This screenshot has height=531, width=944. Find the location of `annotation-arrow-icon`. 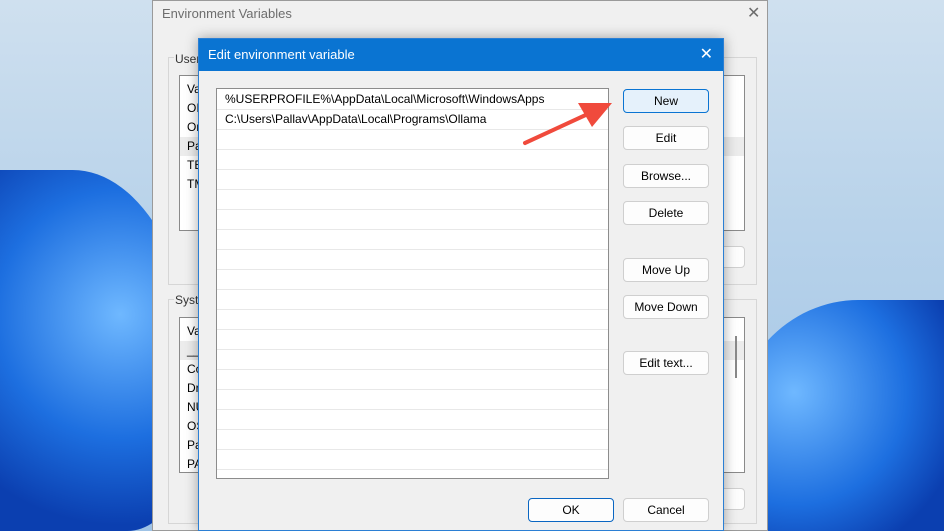

annotation-arrow-icon is located at coordinates (567, 124).